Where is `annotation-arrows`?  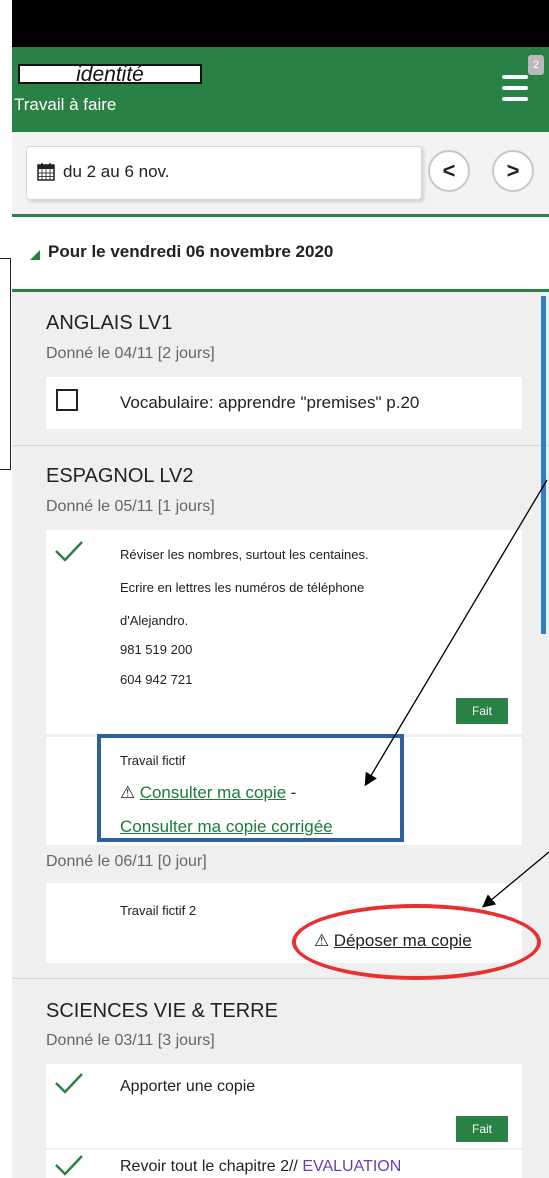 annotation-arrows is located at coordinates (456, 693).